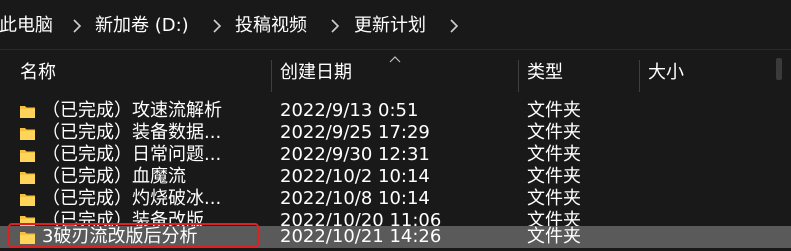  What do you see at coordinates (316, 73) in the screenshot?
I see `column-header-date: 创建日期` at bounding box center [316, 73].